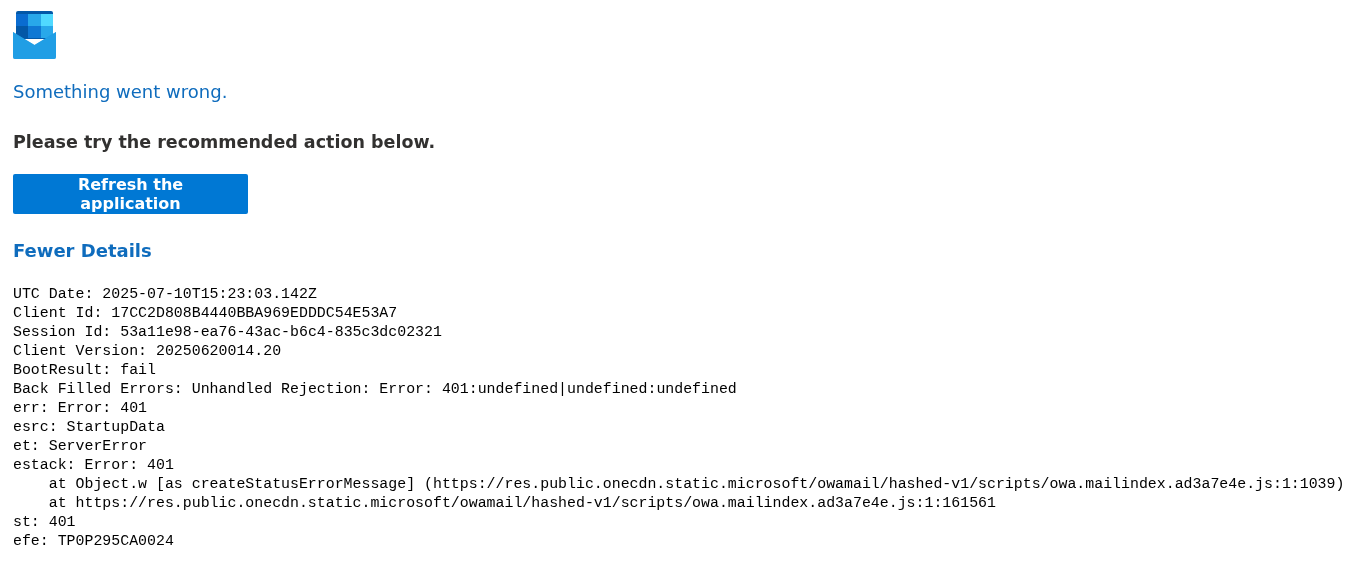 This screenshot has width=1362, height=569. Describe the element at coordinates (89, 427) in the screenshot. I see `detail-line: esrc: StartupData` at that location.